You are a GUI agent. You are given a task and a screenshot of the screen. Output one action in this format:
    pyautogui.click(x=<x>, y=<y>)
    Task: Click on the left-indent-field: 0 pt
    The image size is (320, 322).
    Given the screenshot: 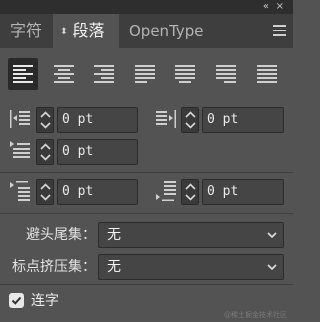 What is the action you would take?
    pyautogui.click(x=74, y=120)
    